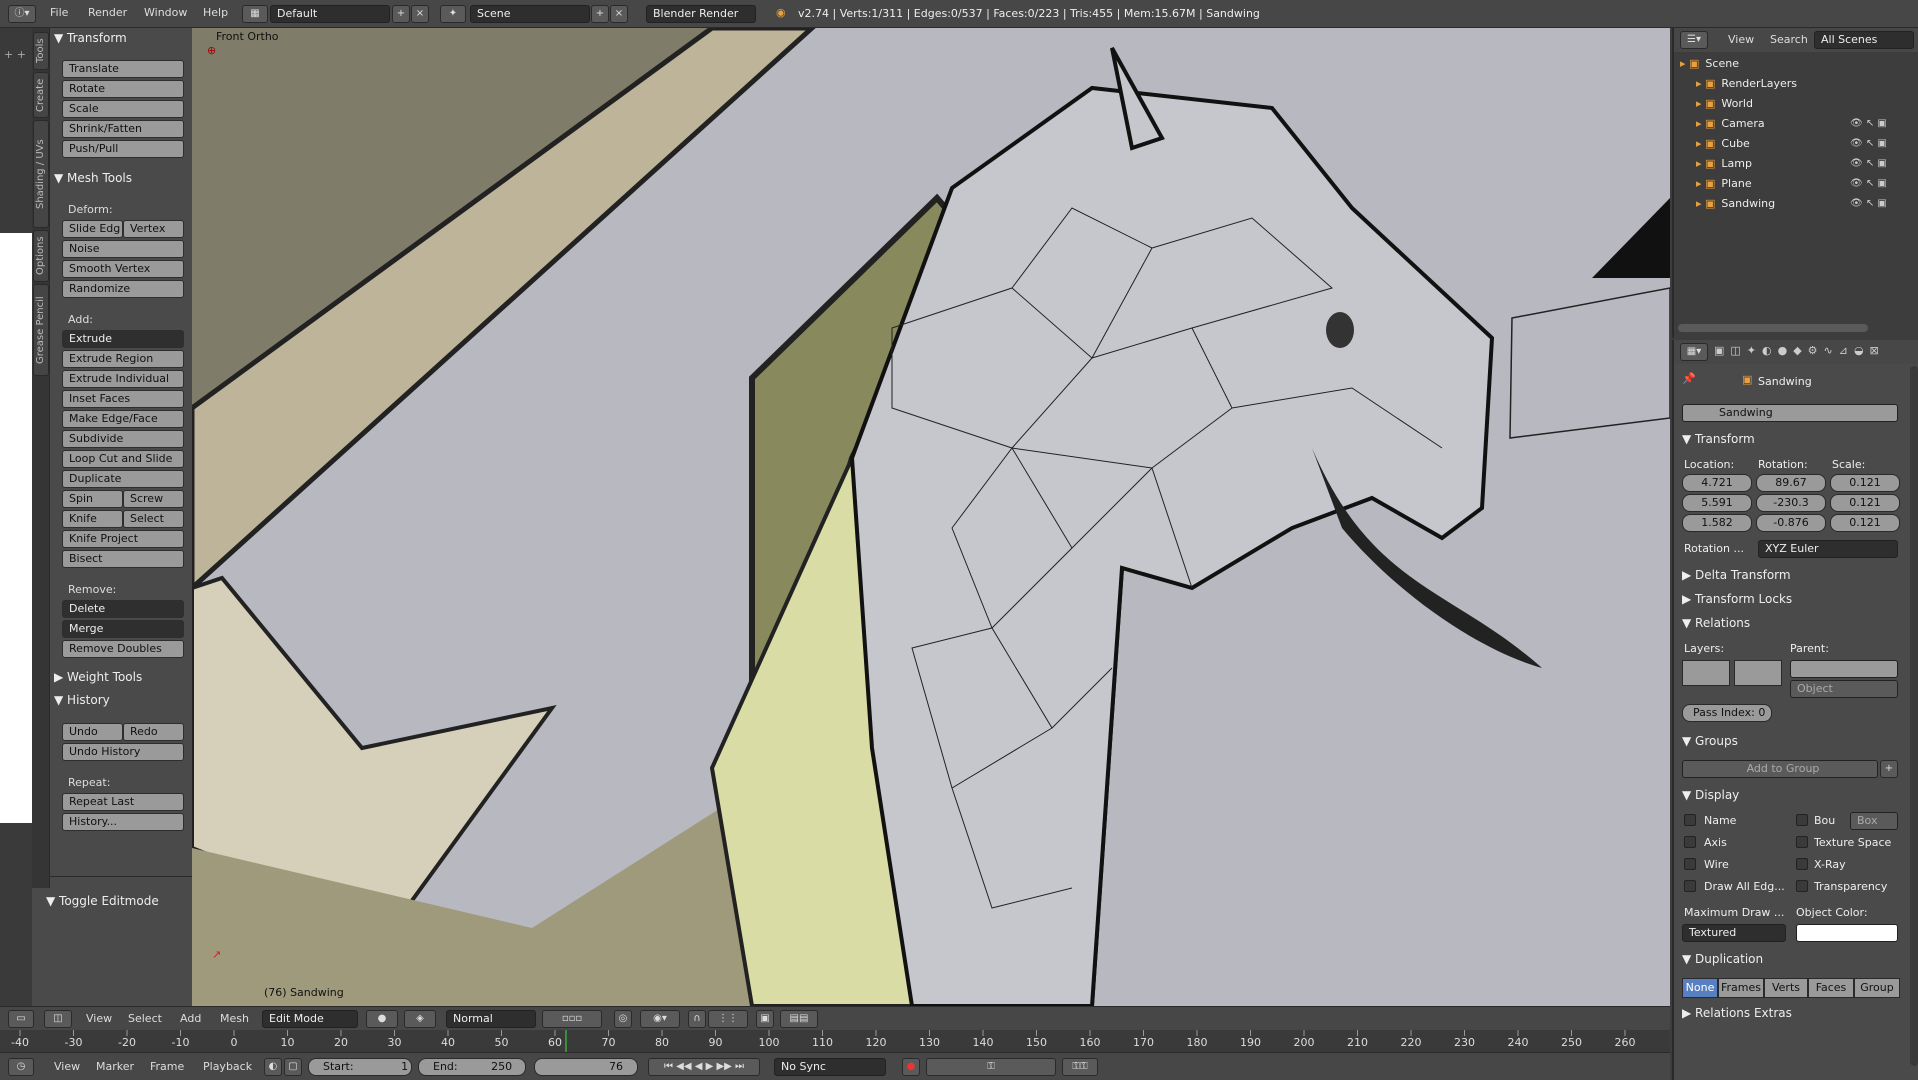 The height and width of the screenshot is (1080, 1918). What do you see at coordinates (453, 14) in the screenshot?
I see `scene-icon: ✦` at bounding box center [453, 14].